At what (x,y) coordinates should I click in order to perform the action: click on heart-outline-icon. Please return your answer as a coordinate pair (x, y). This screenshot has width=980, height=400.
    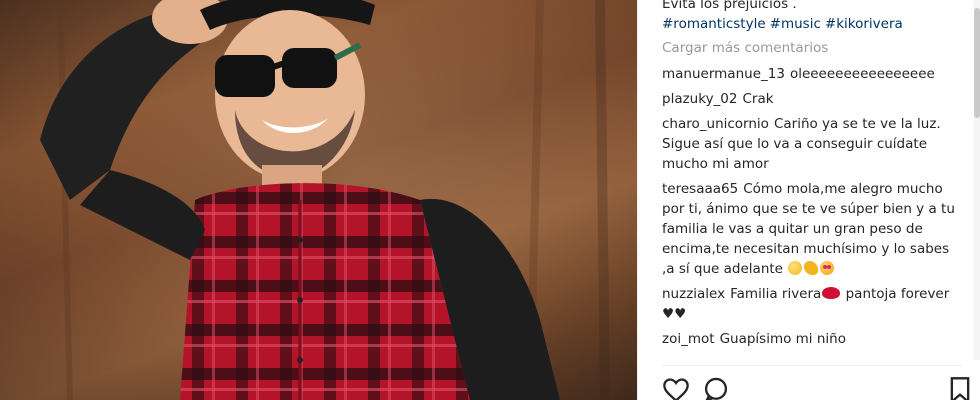
    Looking at the image, I should click on (676, 388).